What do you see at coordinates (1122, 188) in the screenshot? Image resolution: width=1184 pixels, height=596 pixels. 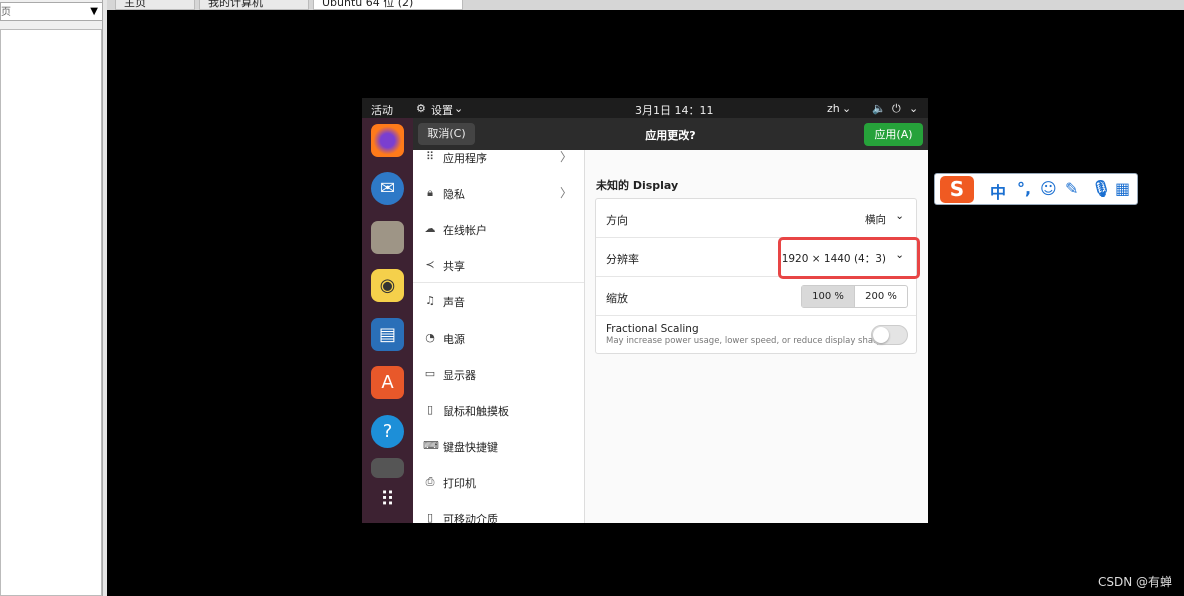 I see `grid-menu-icon: ▦` at bounding box center [1122, 188].